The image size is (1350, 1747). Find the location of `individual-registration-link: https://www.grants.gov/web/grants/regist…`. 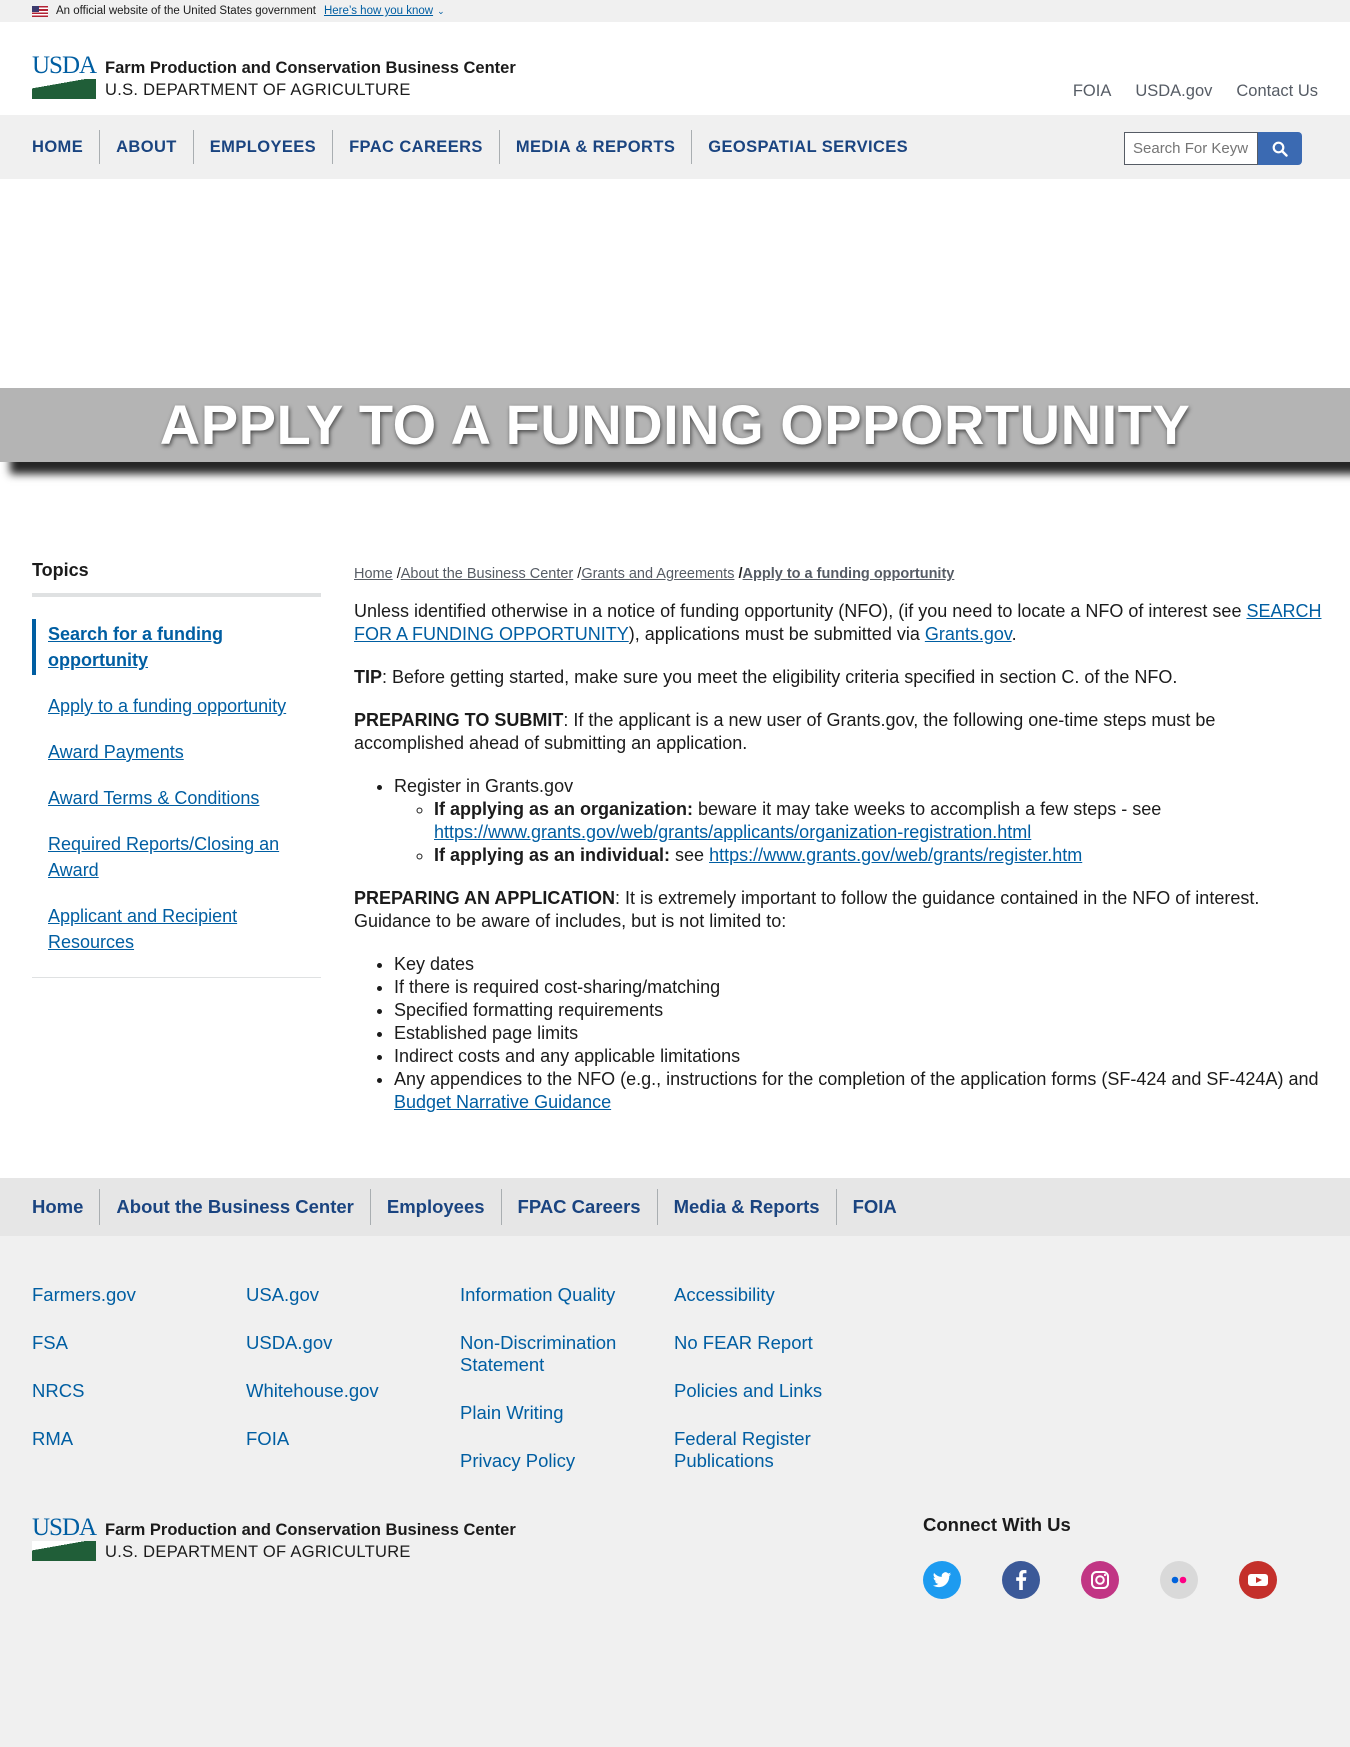

individual-registration-link: https://www.grants.gov/web/grants/regist… is located at coordinates (895, 855).